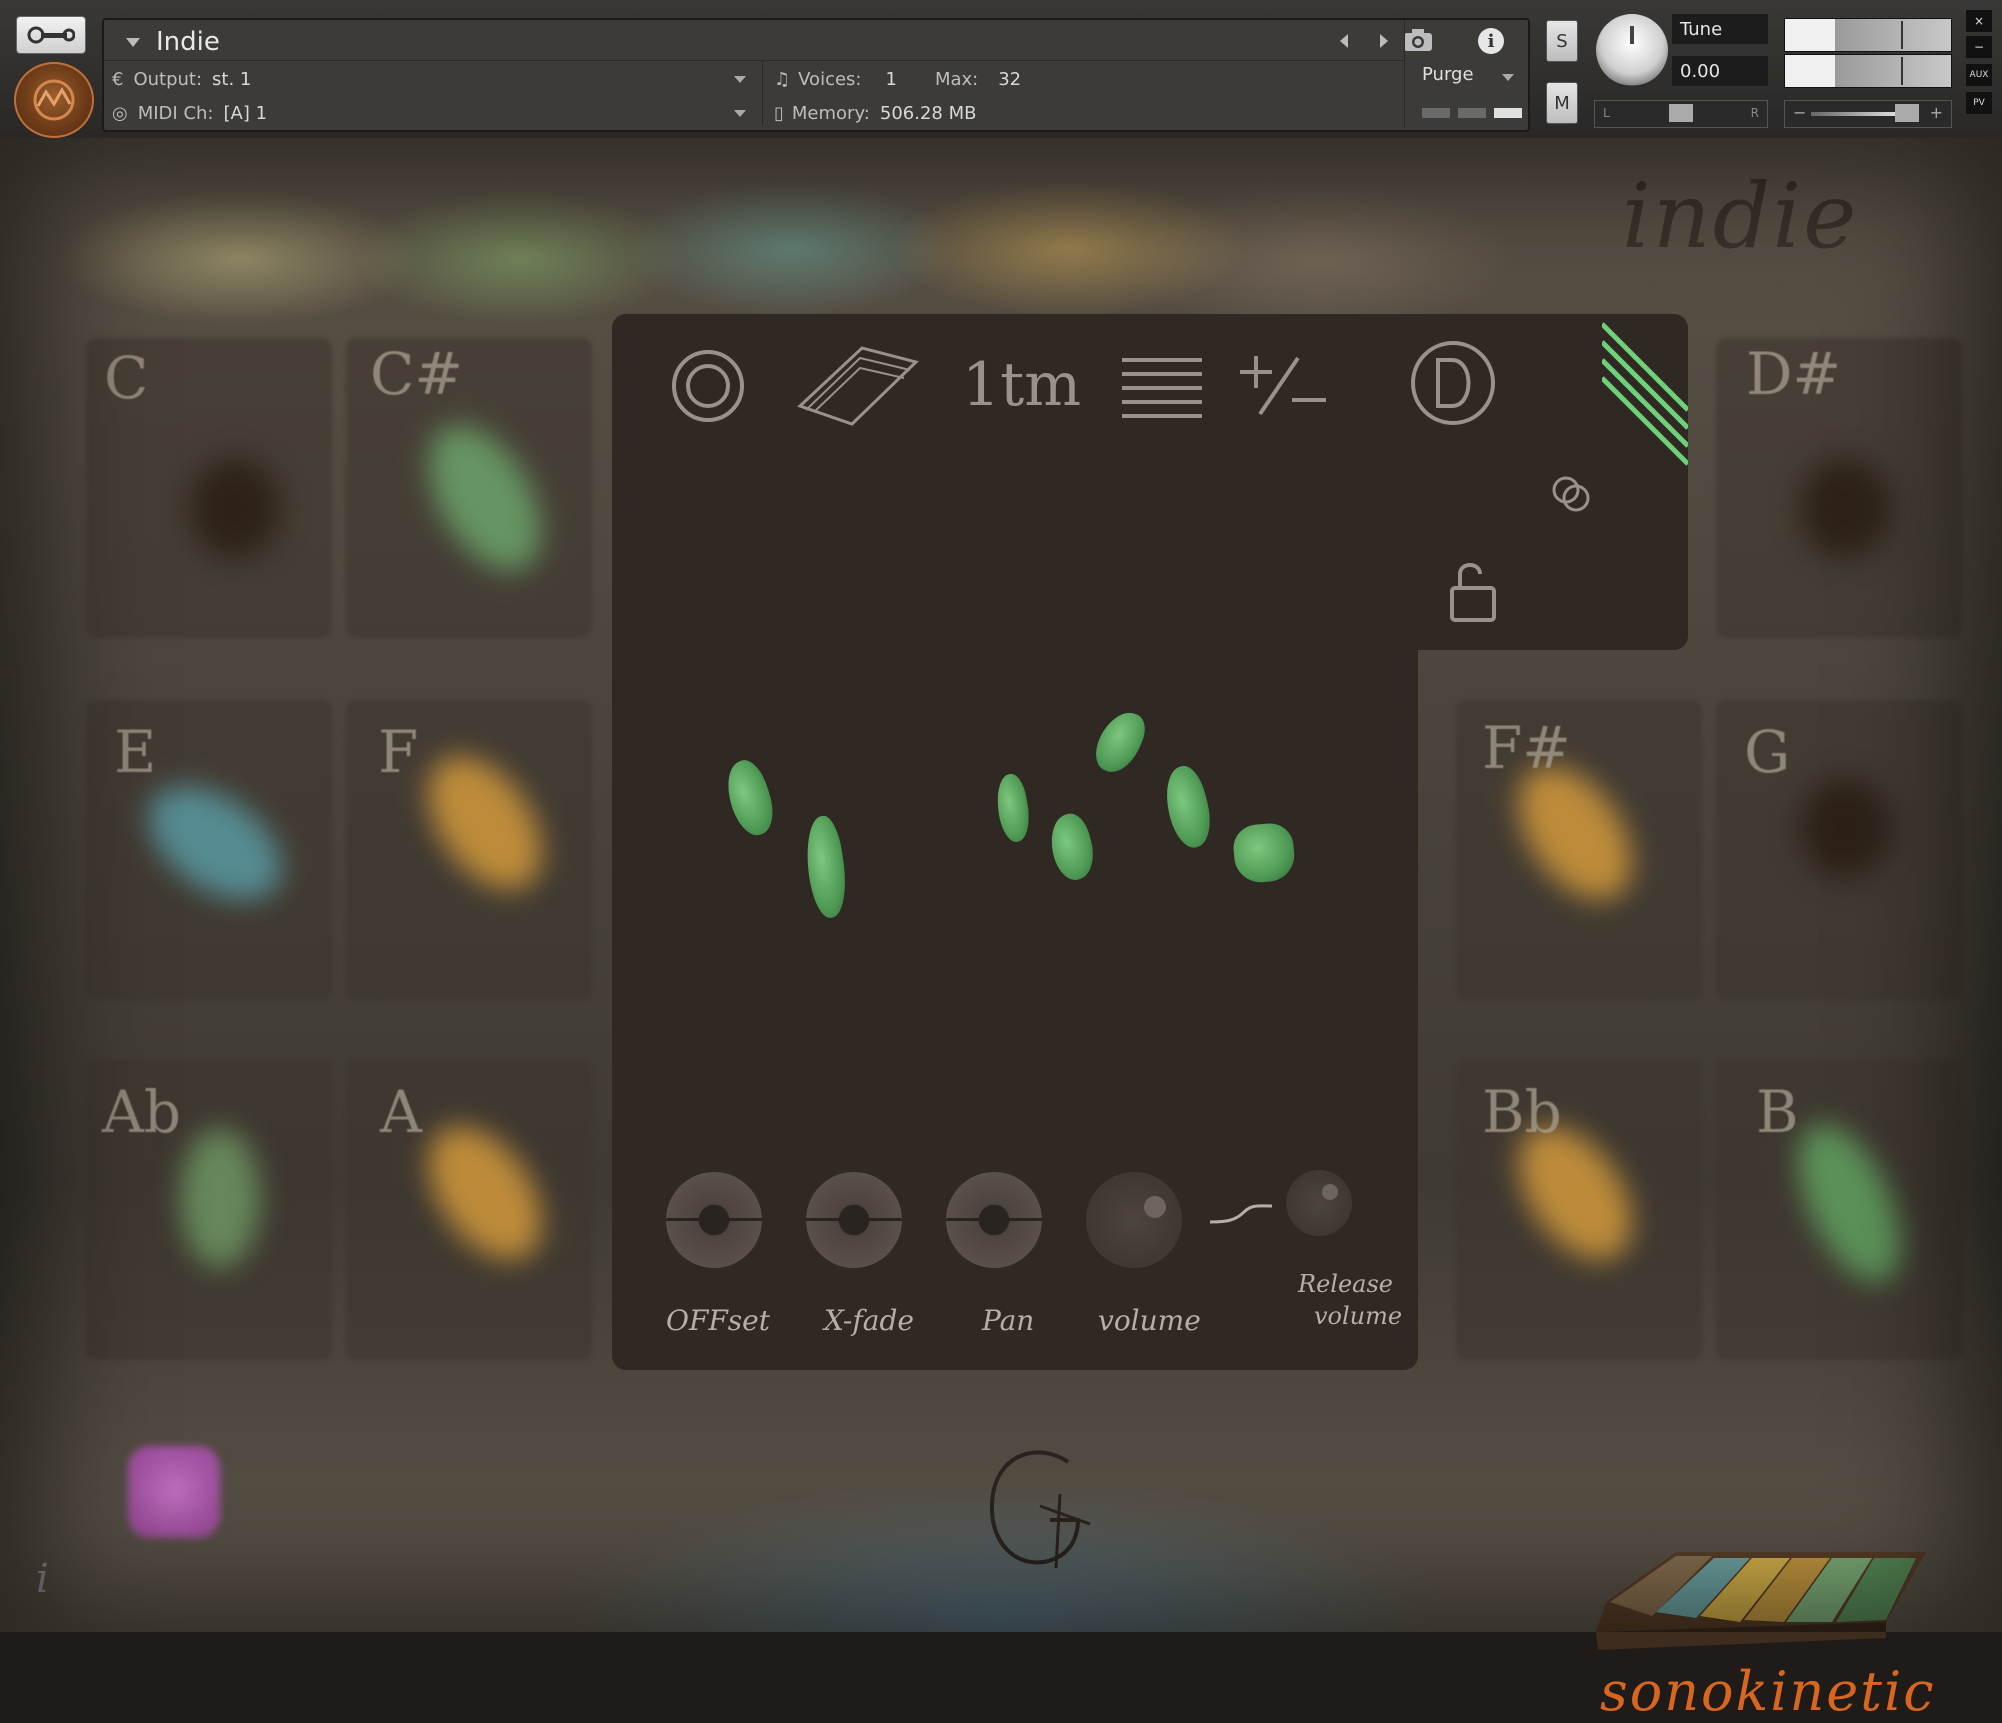  Describe the element at coordinates (1453, 383) in the screenshot. I see `d-icon` at that location.